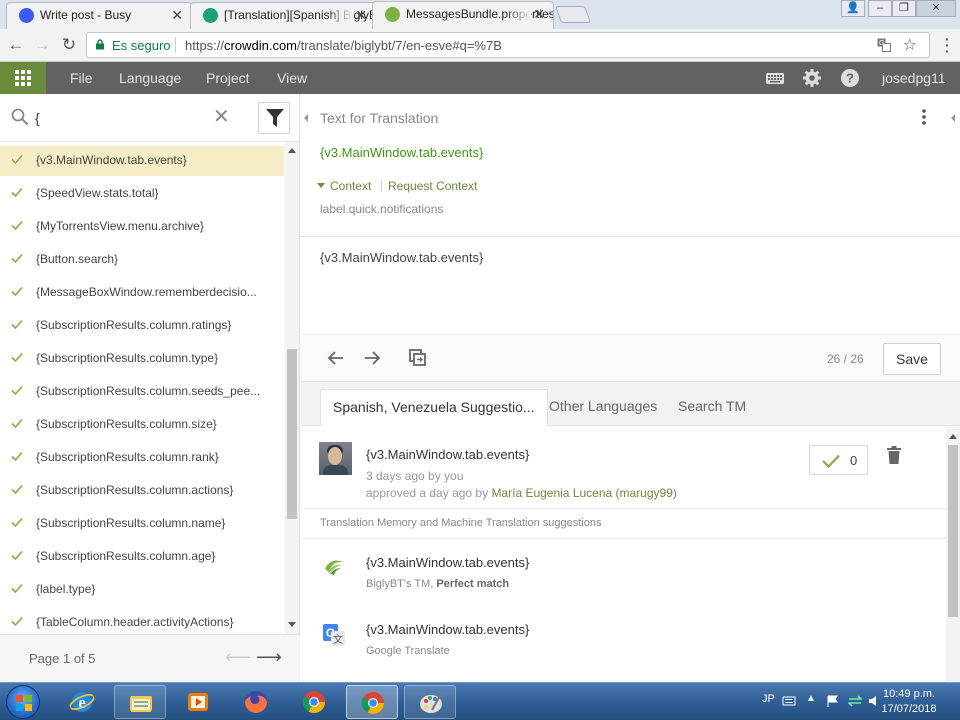  What do you see at coordinates (274, 118) in the screenshot?
I see `filter-button` at bounding box center [274, 118].